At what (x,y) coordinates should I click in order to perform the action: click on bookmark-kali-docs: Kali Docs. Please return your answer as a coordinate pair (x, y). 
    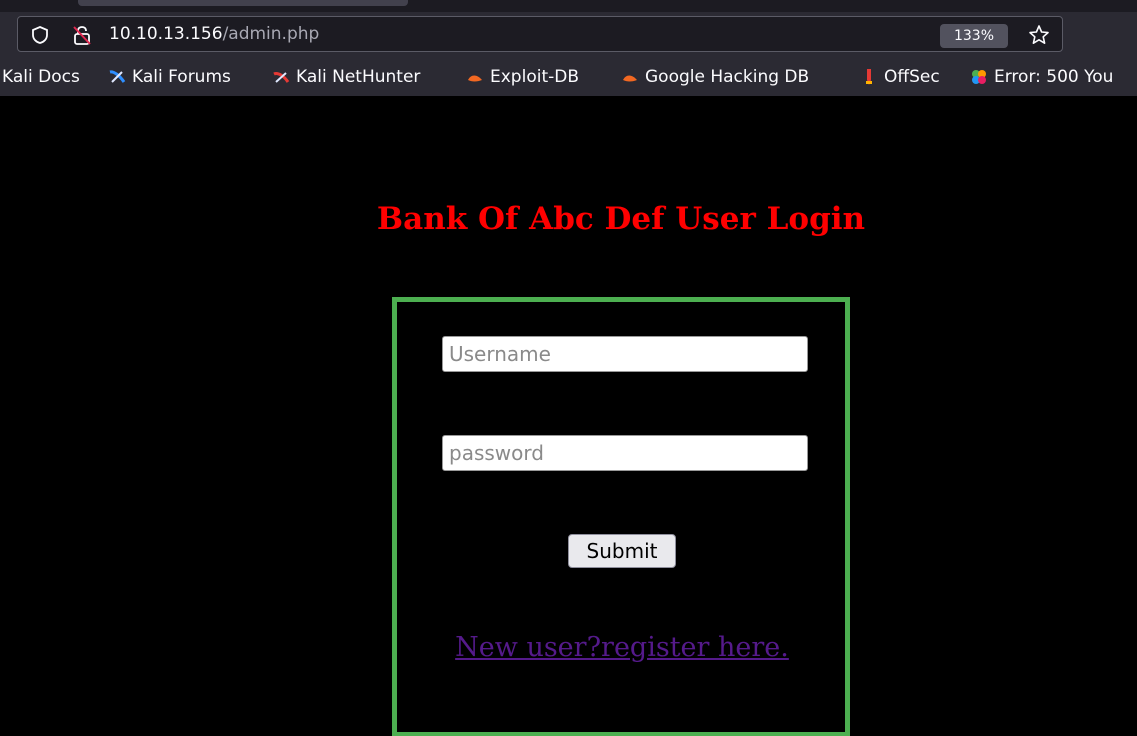
    Looking at the image, I should click on (41, 77).